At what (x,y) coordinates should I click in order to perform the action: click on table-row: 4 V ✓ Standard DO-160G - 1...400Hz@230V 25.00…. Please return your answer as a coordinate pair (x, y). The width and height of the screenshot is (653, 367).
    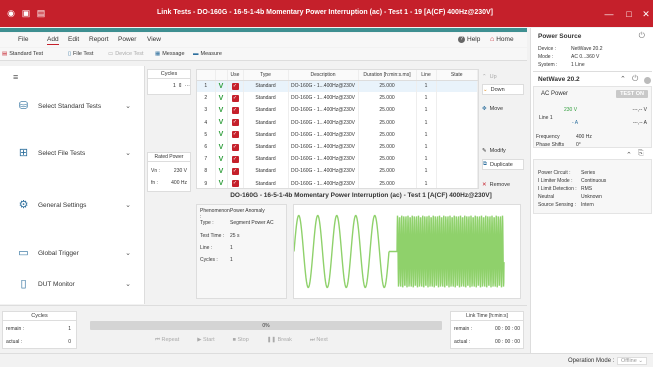
    Looking at the image, I should click on (337, 122).